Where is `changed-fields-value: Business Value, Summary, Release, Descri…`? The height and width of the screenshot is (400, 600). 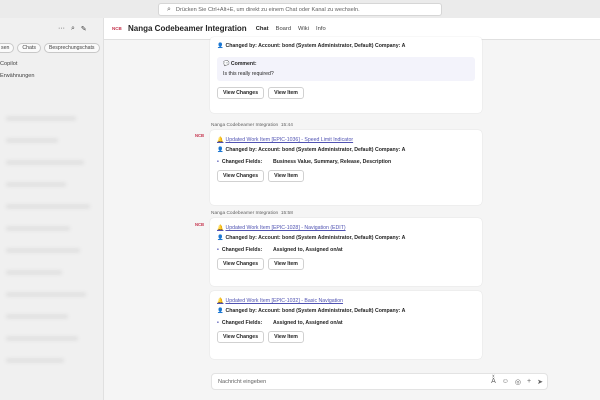
changed-fields-value: Business Value, Summary, Release, Descri… is located at coordinates (332, 161).